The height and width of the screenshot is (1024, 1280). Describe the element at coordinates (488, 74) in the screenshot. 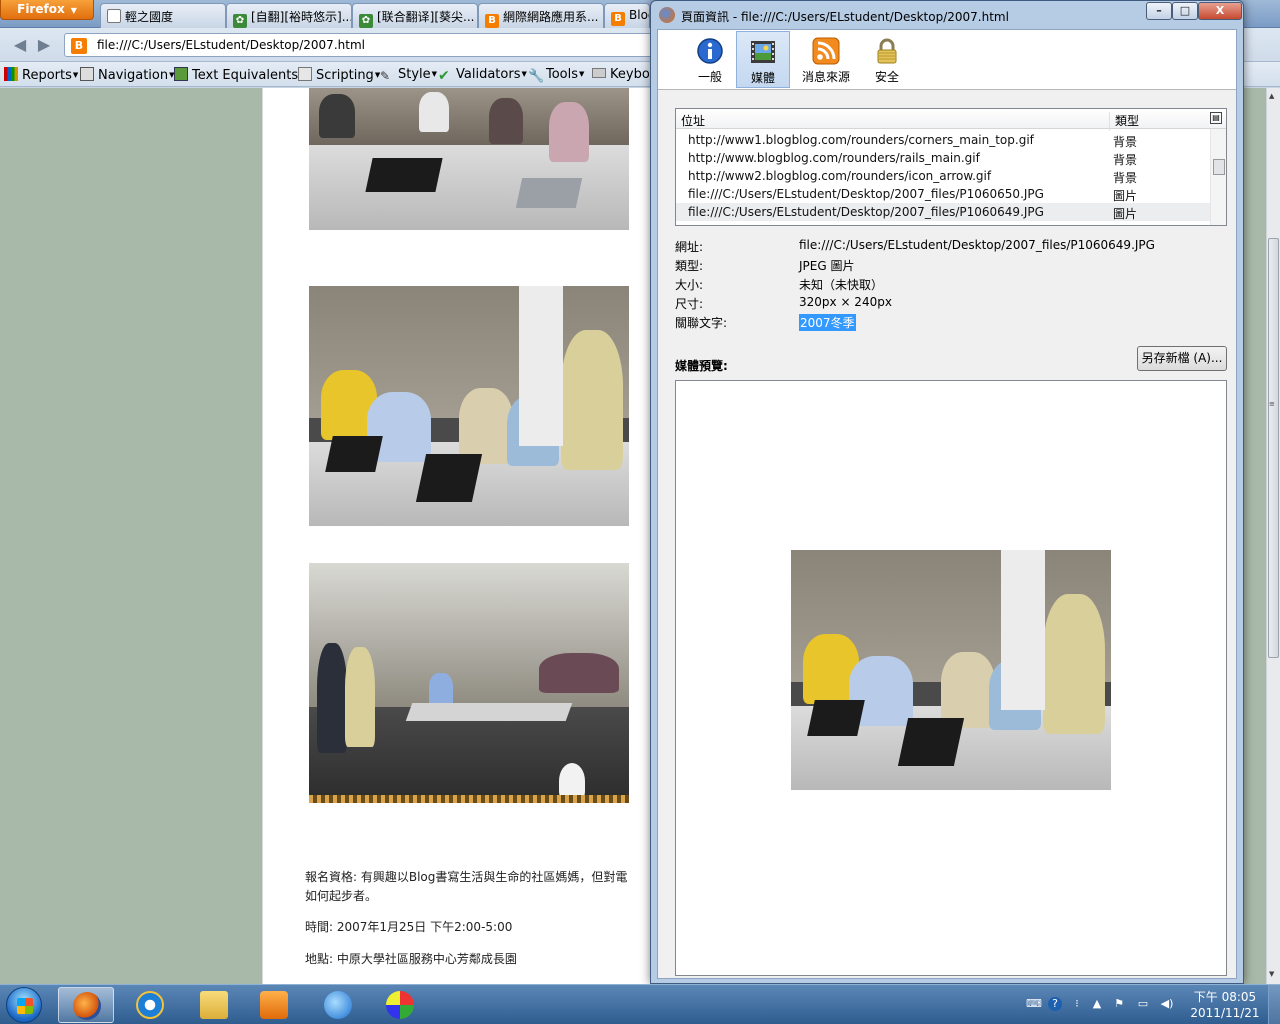

I see `toolbar-item-label: Validators` at that location.